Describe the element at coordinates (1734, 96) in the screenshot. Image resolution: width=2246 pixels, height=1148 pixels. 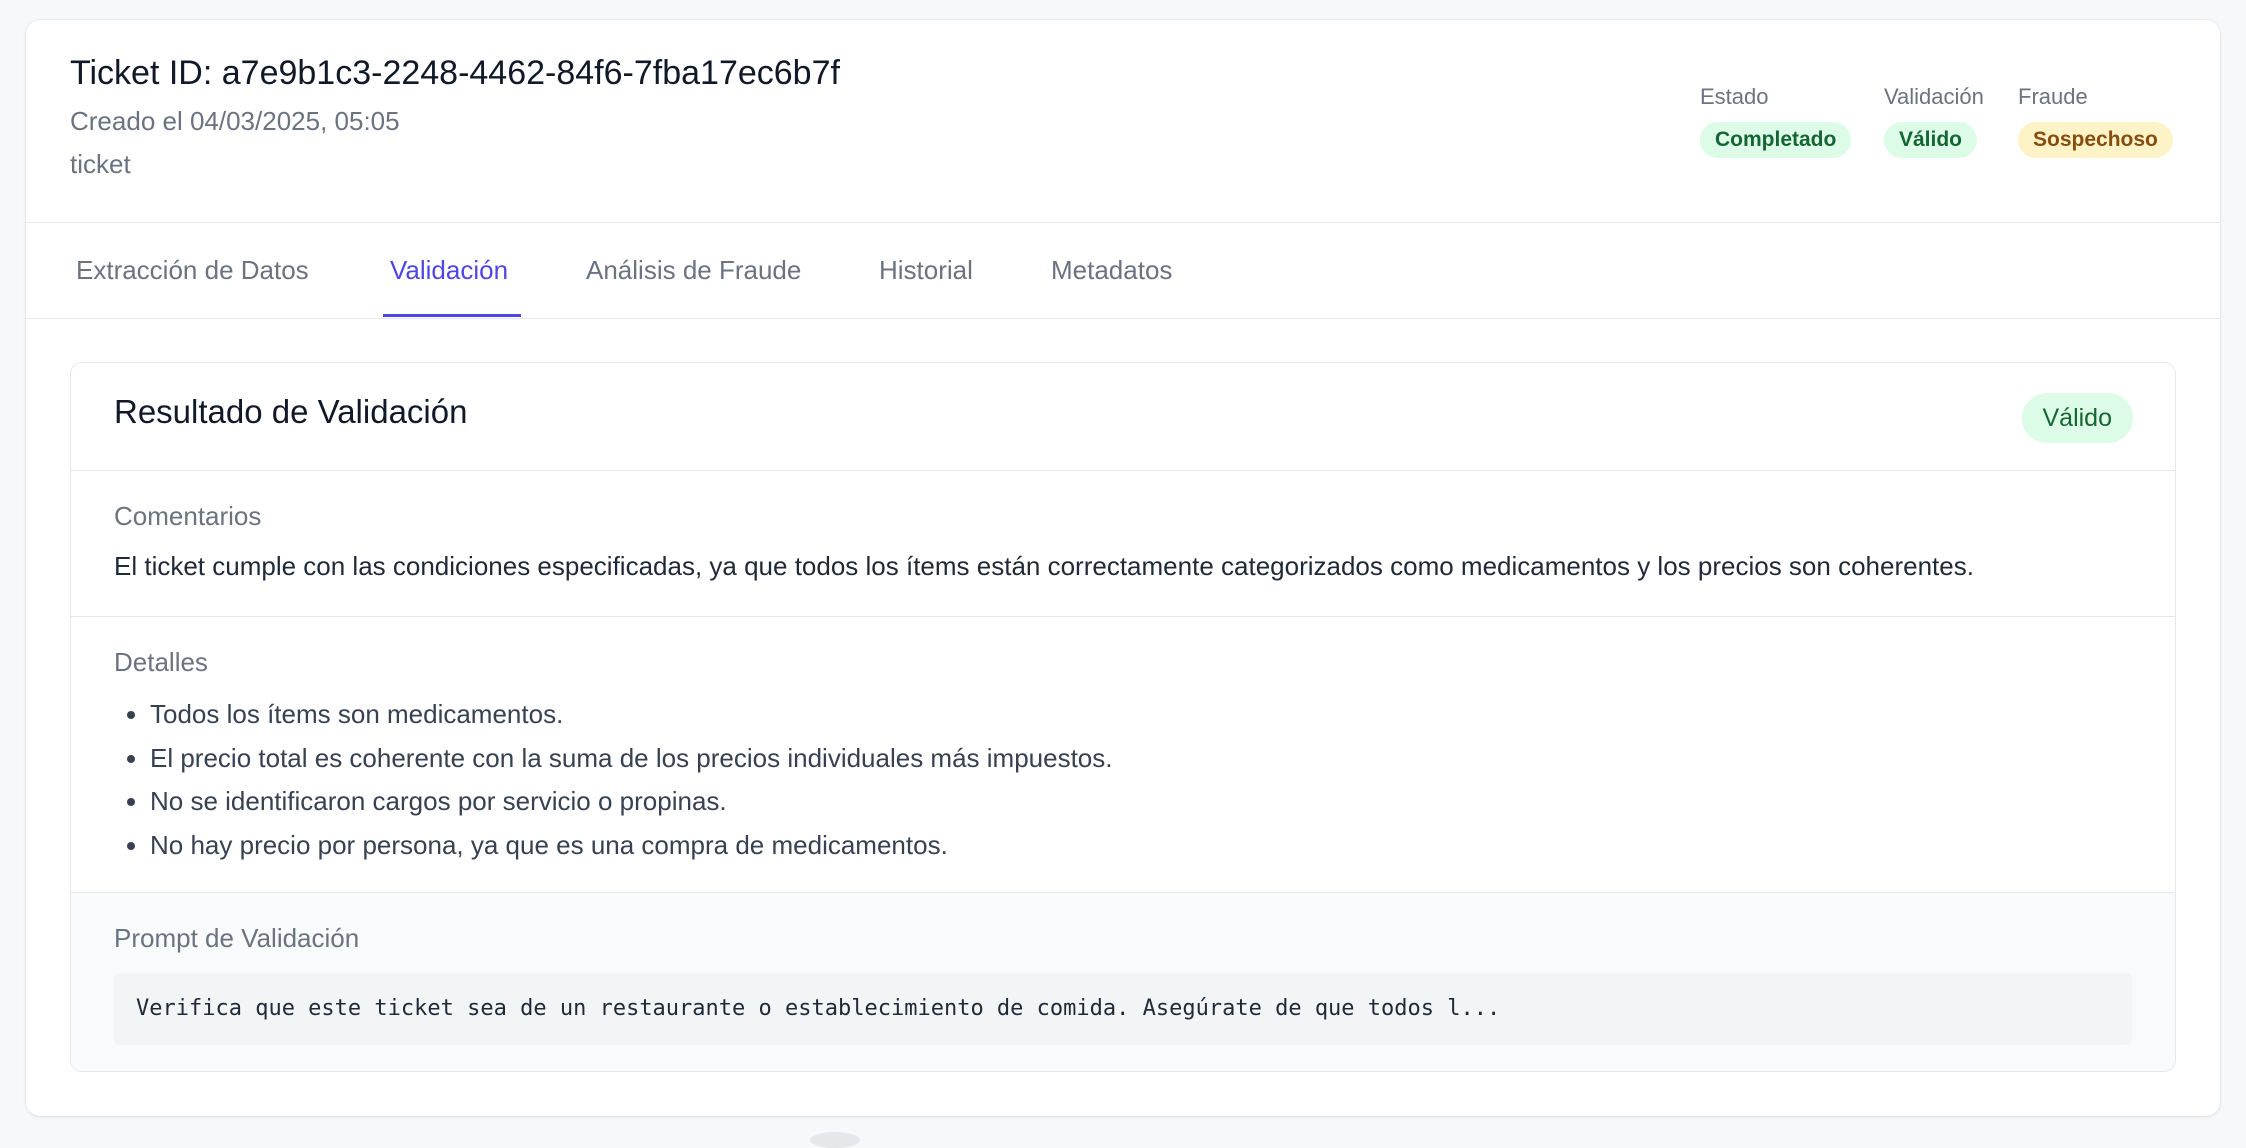
I see `status-estado-label: Estado` at that location.